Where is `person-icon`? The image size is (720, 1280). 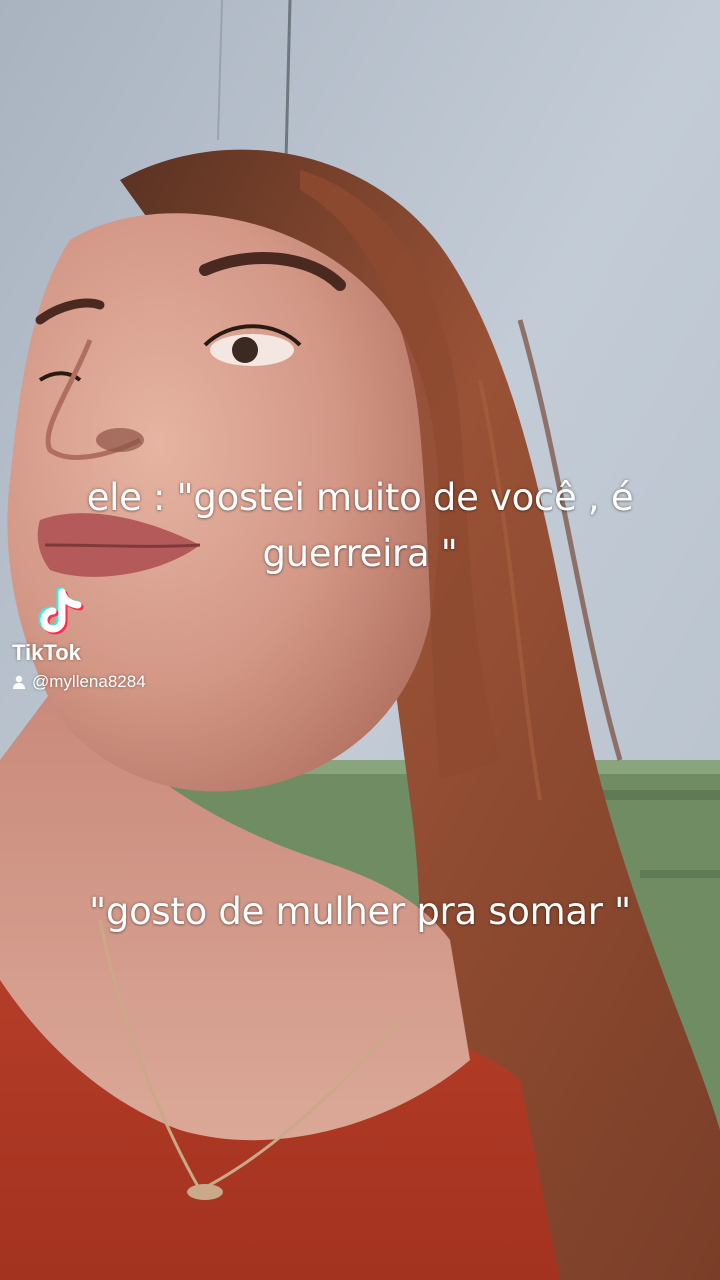
person-icon is located at coordinates (19, 682).